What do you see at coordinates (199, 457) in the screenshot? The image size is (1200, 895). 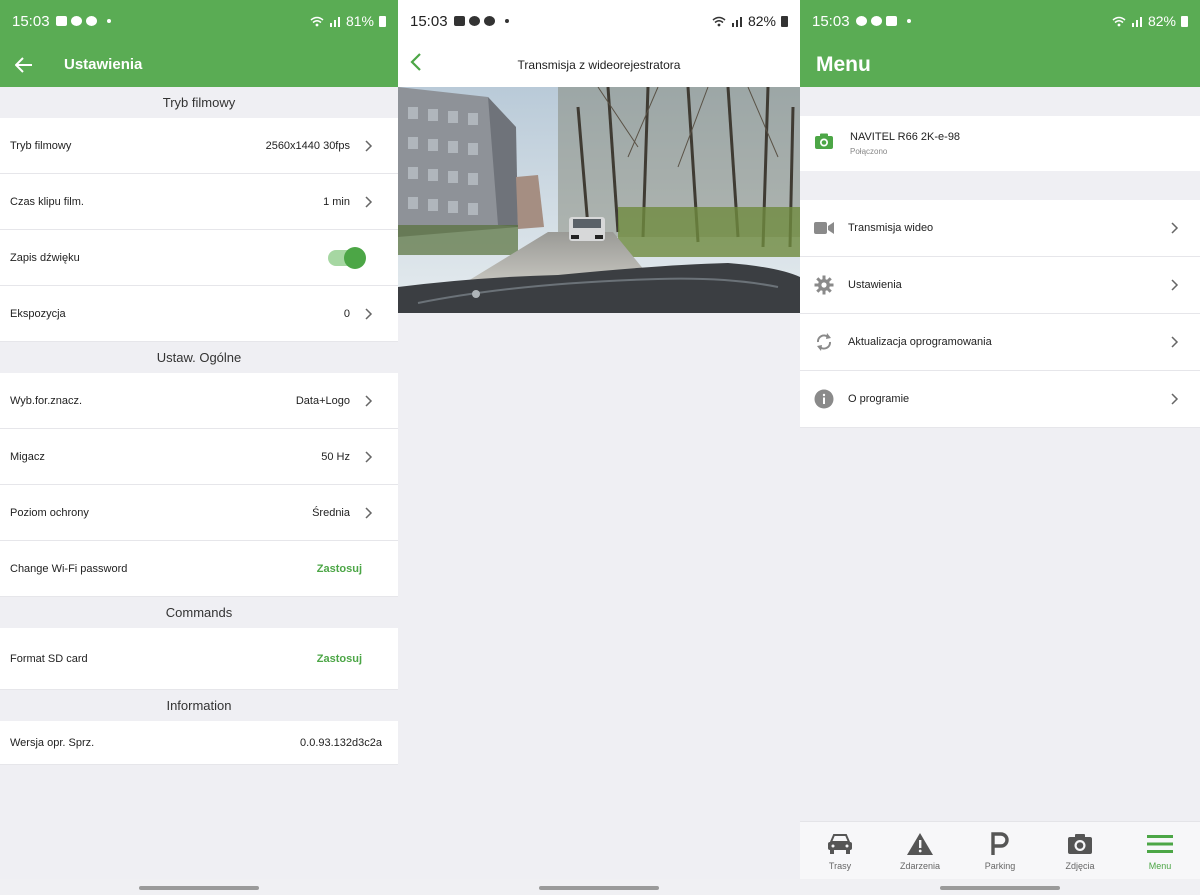 I see `settings-row-flicker: Migacz 50 Hz` at bounding box center [199, 457].